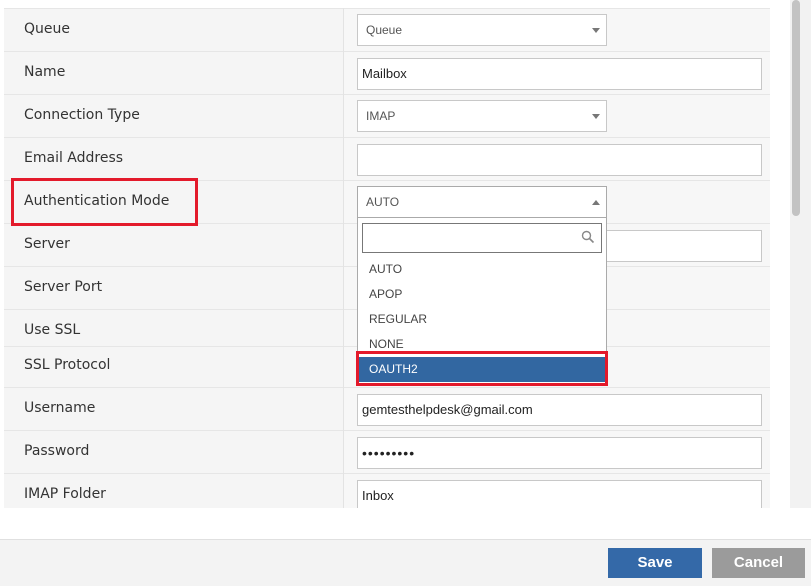  I want to click on password-label: Password, so click(57, 451).